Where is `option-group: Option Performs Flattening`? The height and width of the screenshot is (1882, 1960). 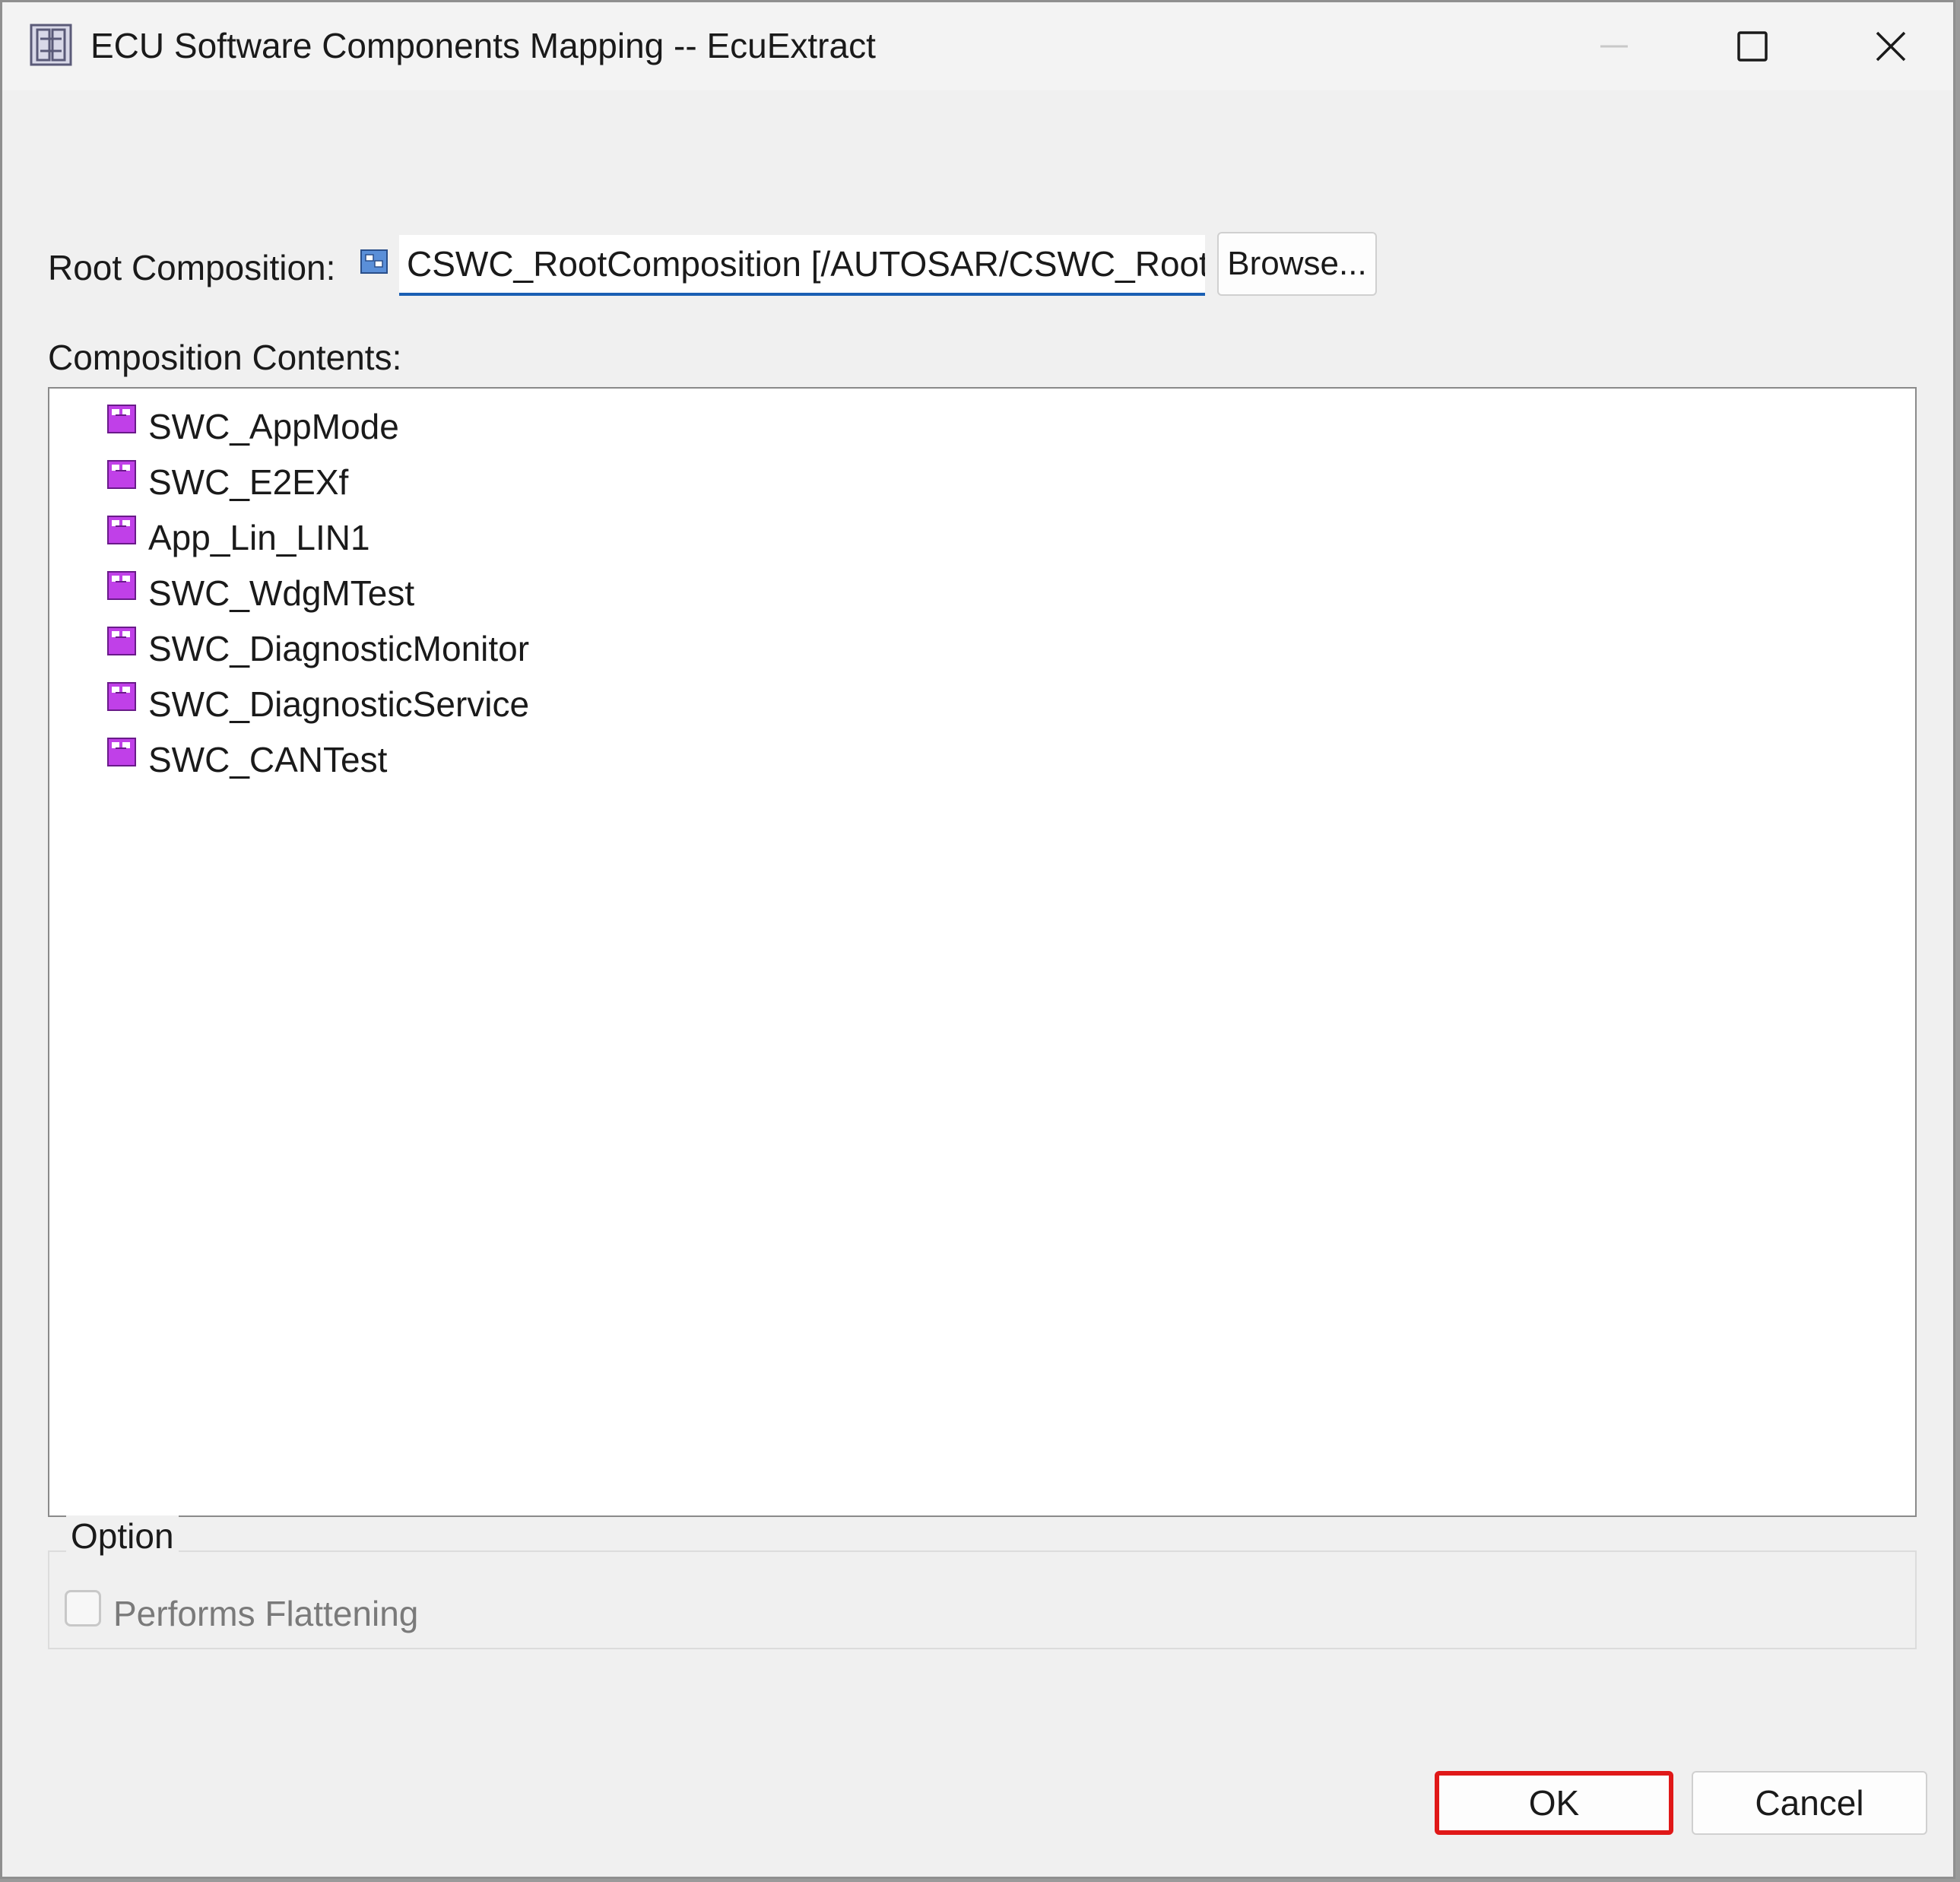 option-group: Option Performs Flattening is located at coordinates (982, 1582).